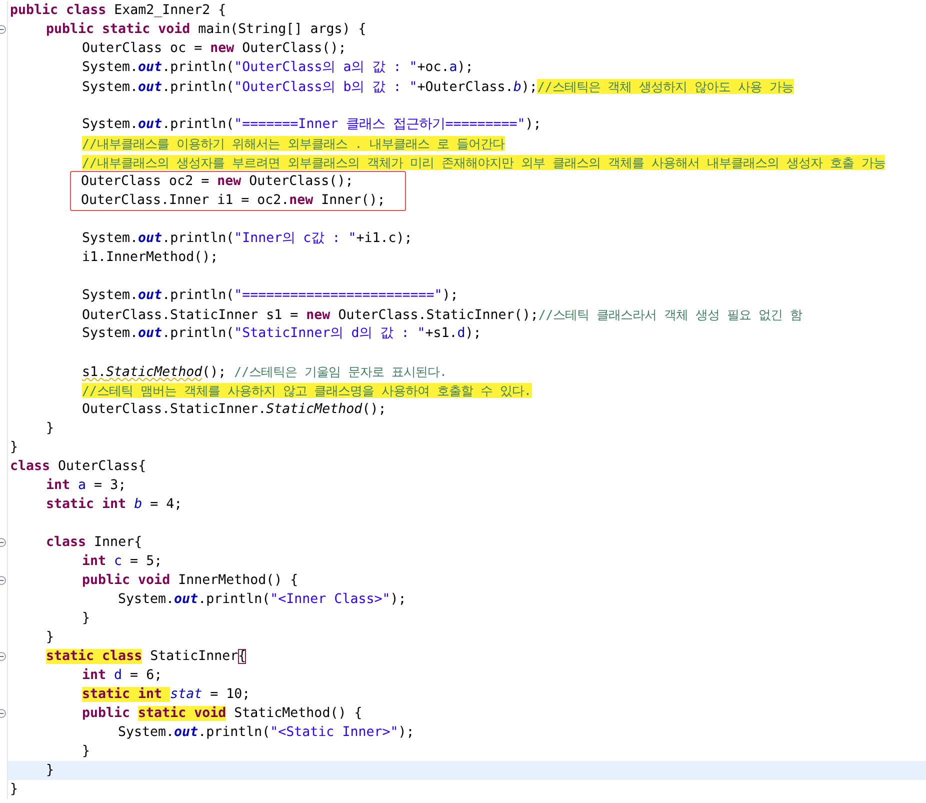 The image size is (926, 803). Describe the element at coordinates (86, 486) in the screenshot. I see `code-line: int a = 3;` at that location.